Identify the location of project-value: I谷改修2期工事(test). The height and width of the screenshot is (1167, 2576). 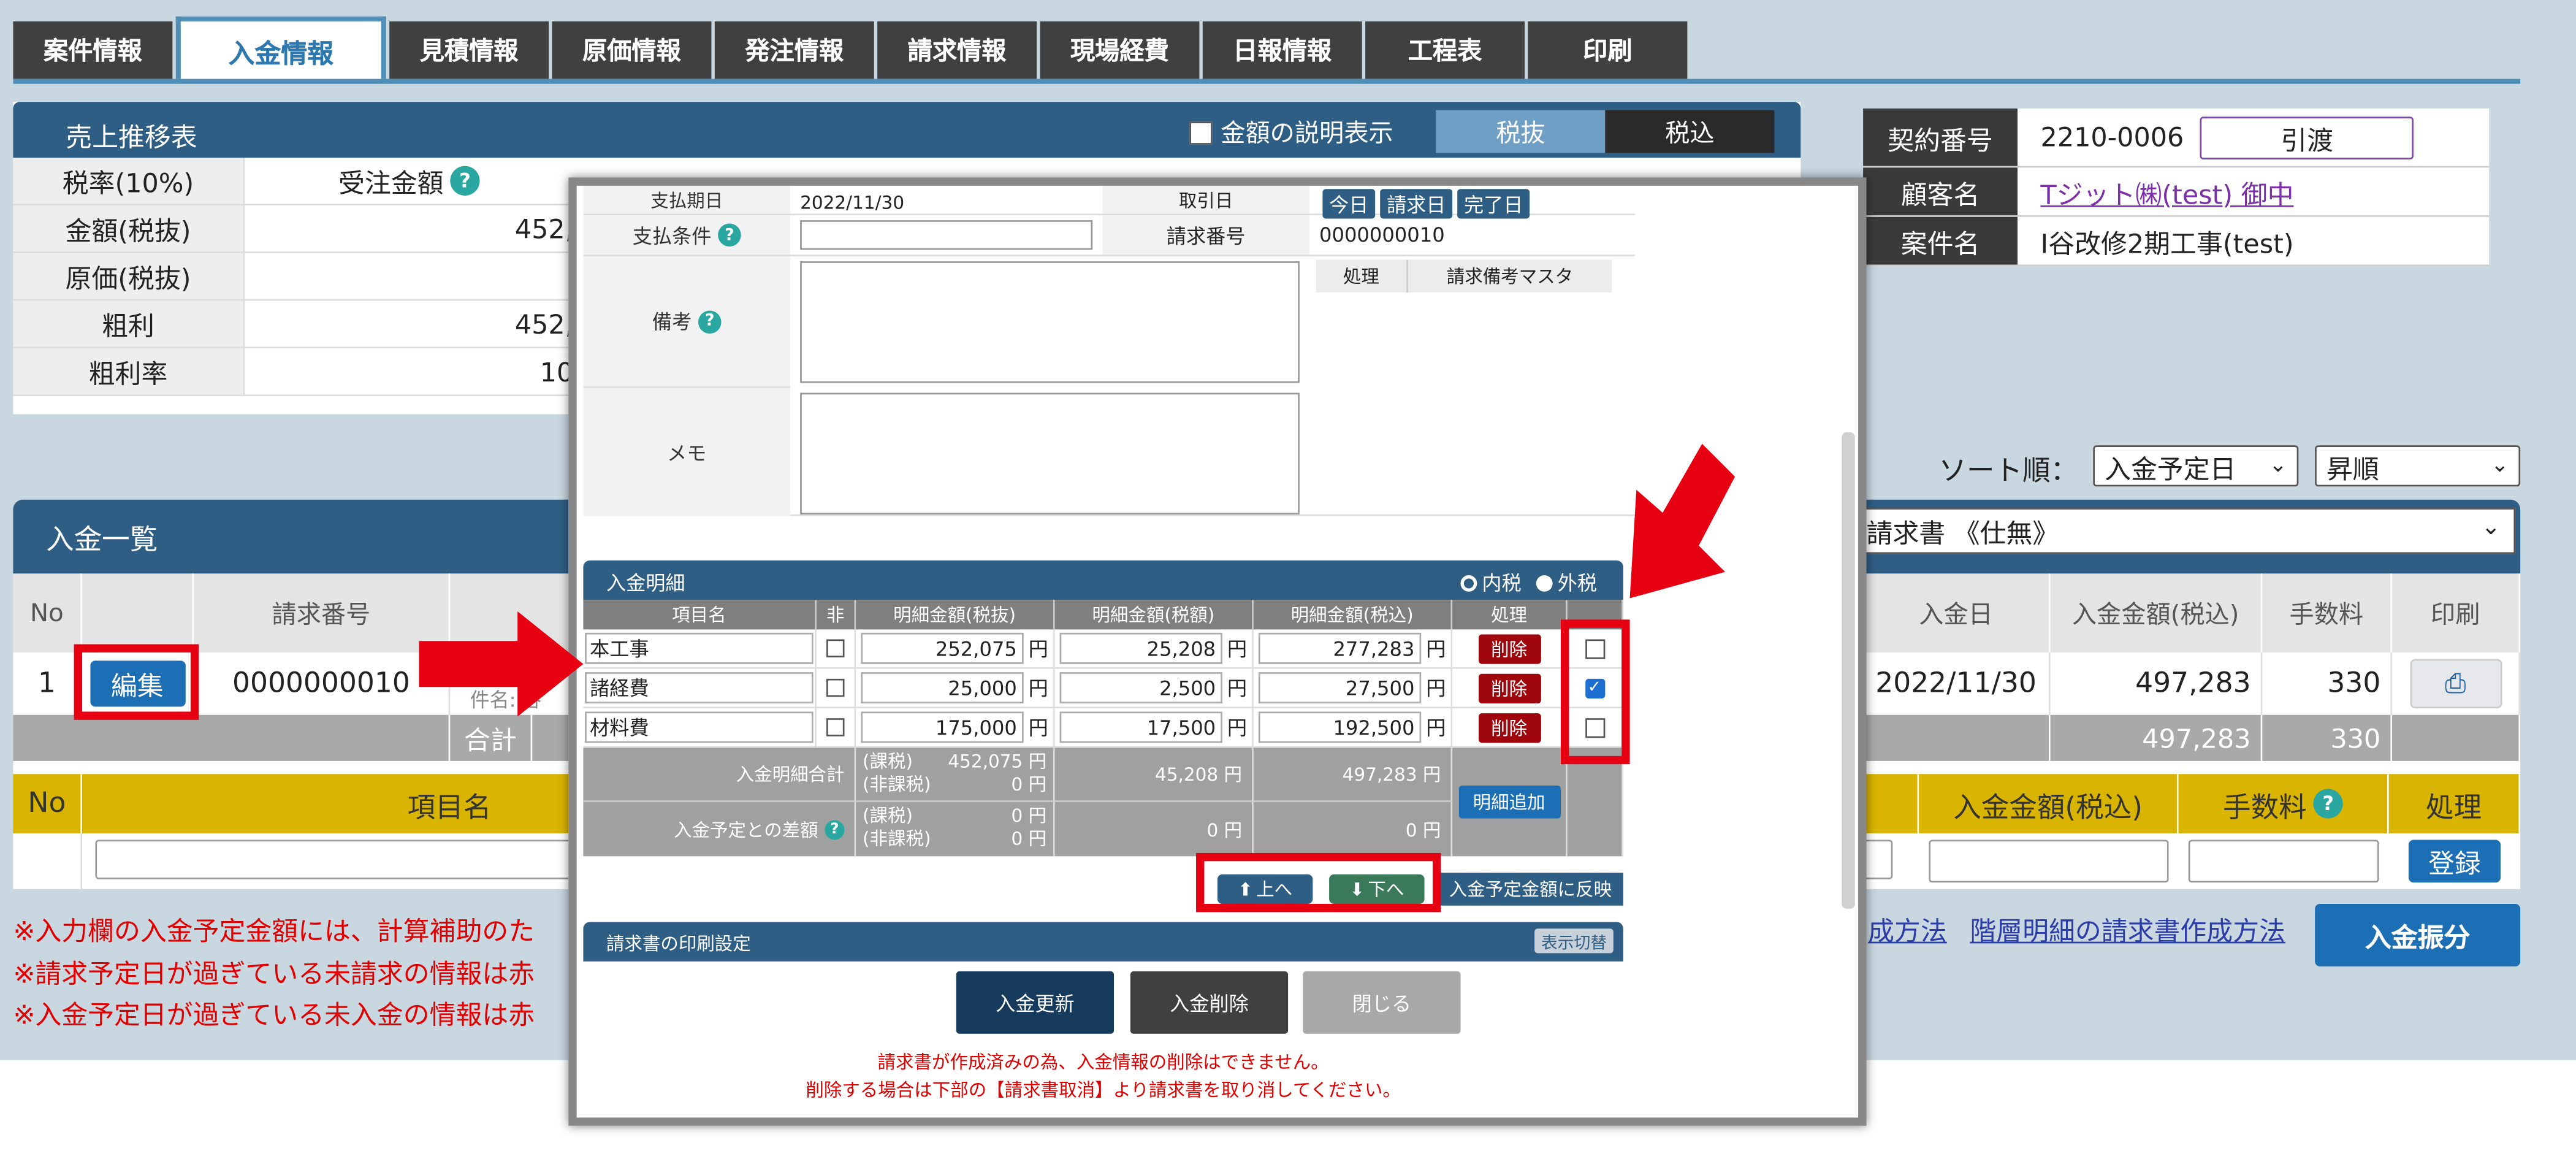
(2167, 243).